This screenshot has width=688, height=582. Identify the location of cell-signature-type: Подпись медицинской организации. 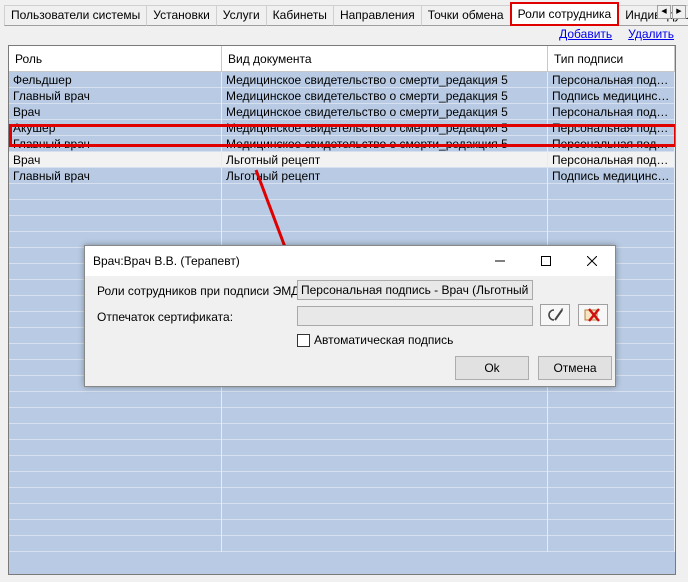
(611, 176).